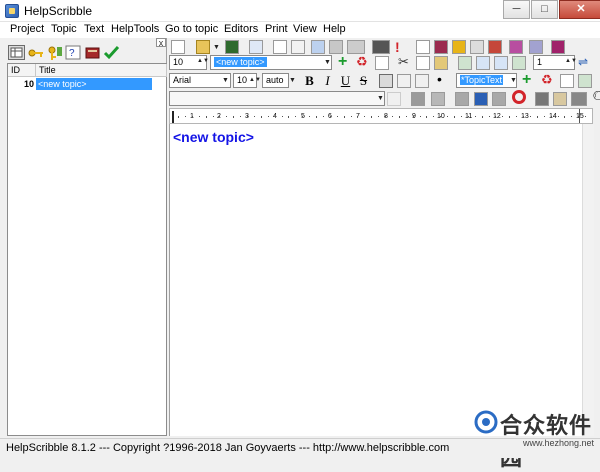  I want to click on align-left-icon, so click(386, 81).